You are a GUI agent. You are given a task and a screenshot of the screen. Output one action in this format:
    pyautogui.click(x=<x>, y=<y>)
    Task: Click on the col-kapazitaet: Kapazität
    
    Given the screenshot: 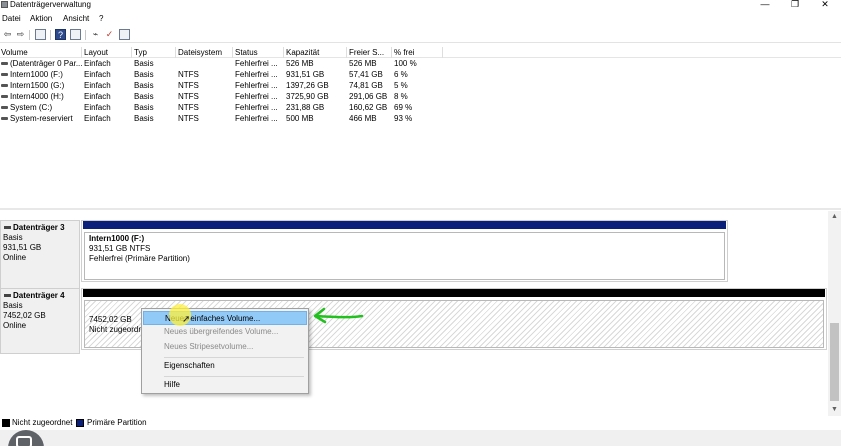 What is the action you would take?
    pyautogui.click(x=316, y=52)
    